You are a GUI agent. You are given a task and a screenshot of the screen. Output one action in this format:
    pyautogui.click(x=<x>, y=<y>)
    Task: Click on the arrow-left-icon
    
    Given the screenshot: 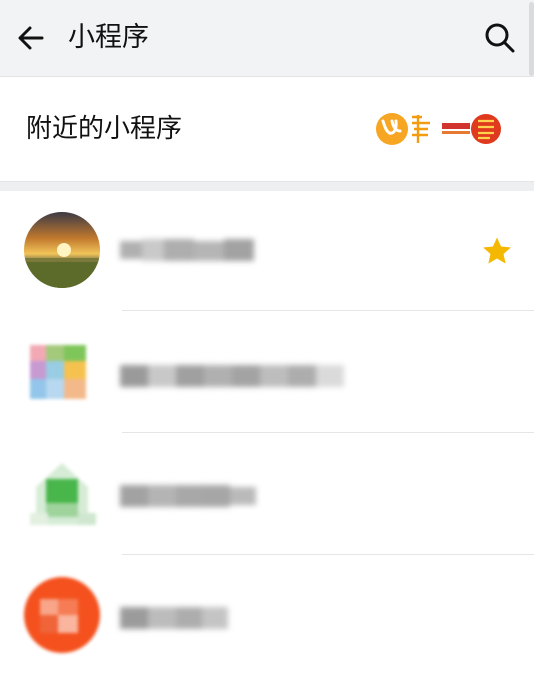 What is the action you would take?
    pyautogui.click(x=31, y=38)
    